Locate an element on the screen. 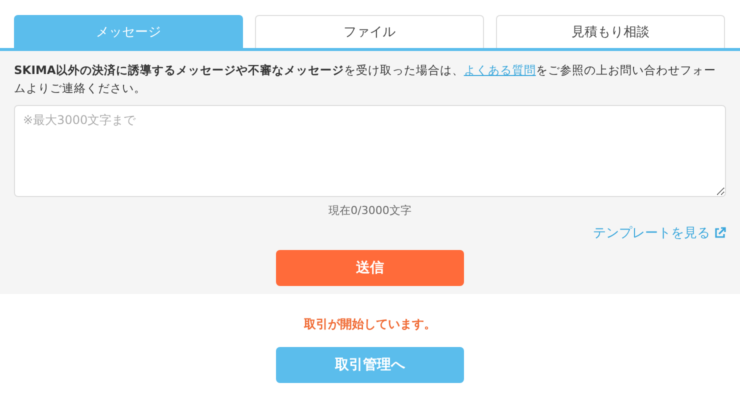  status-message: 取引が開始しています。 is located at coordinates (370, 324).